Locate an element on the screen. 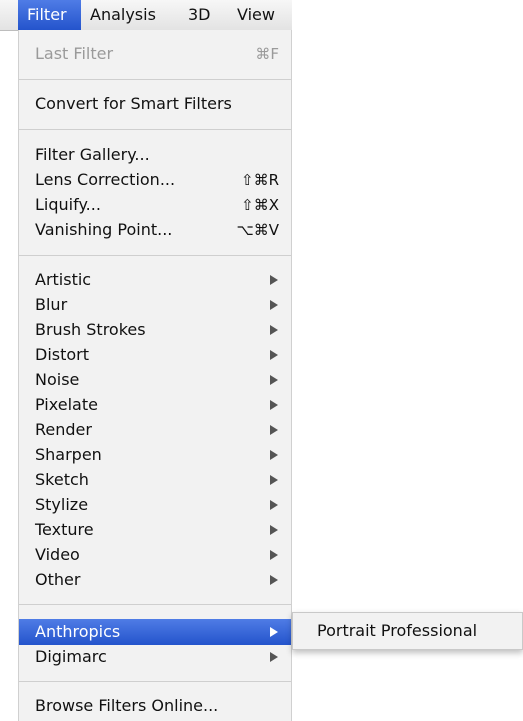 The height and width of the screenshot is (721, 523). menu-item-label: Pixelate is located at coordinates (66, 404).